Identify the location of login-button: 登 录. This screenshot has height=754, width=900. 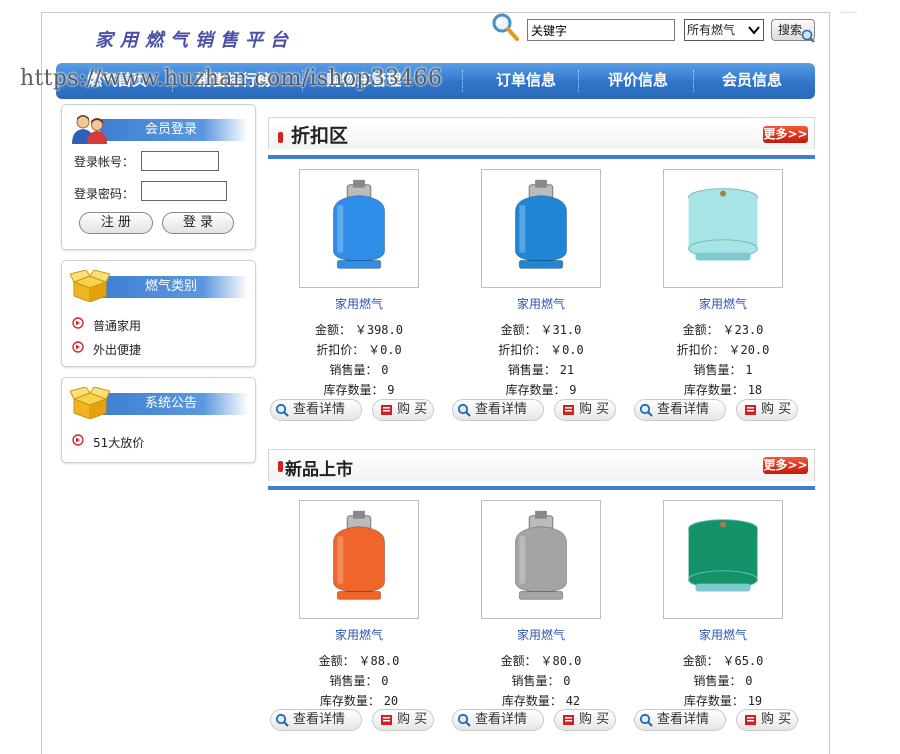
(198, 223).